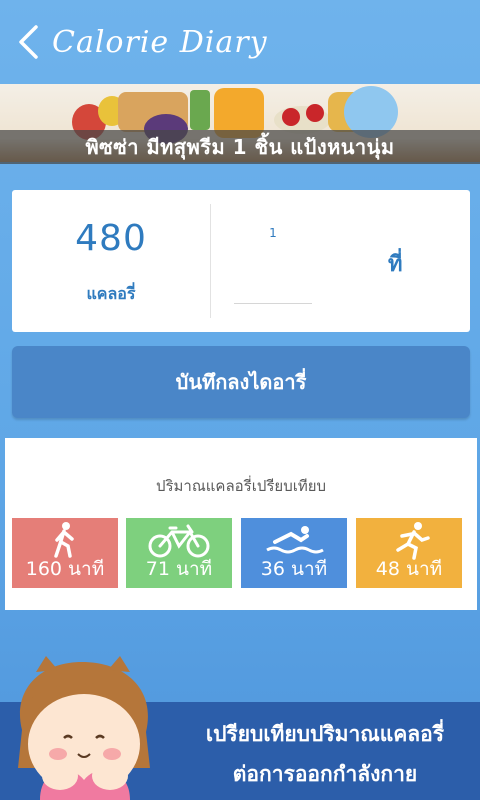 This screenshot has height=800, width=480. Describe the element at coordinates (294, 553) in the screenshot. I see `swimming-tile: 36 นาที` at that location.